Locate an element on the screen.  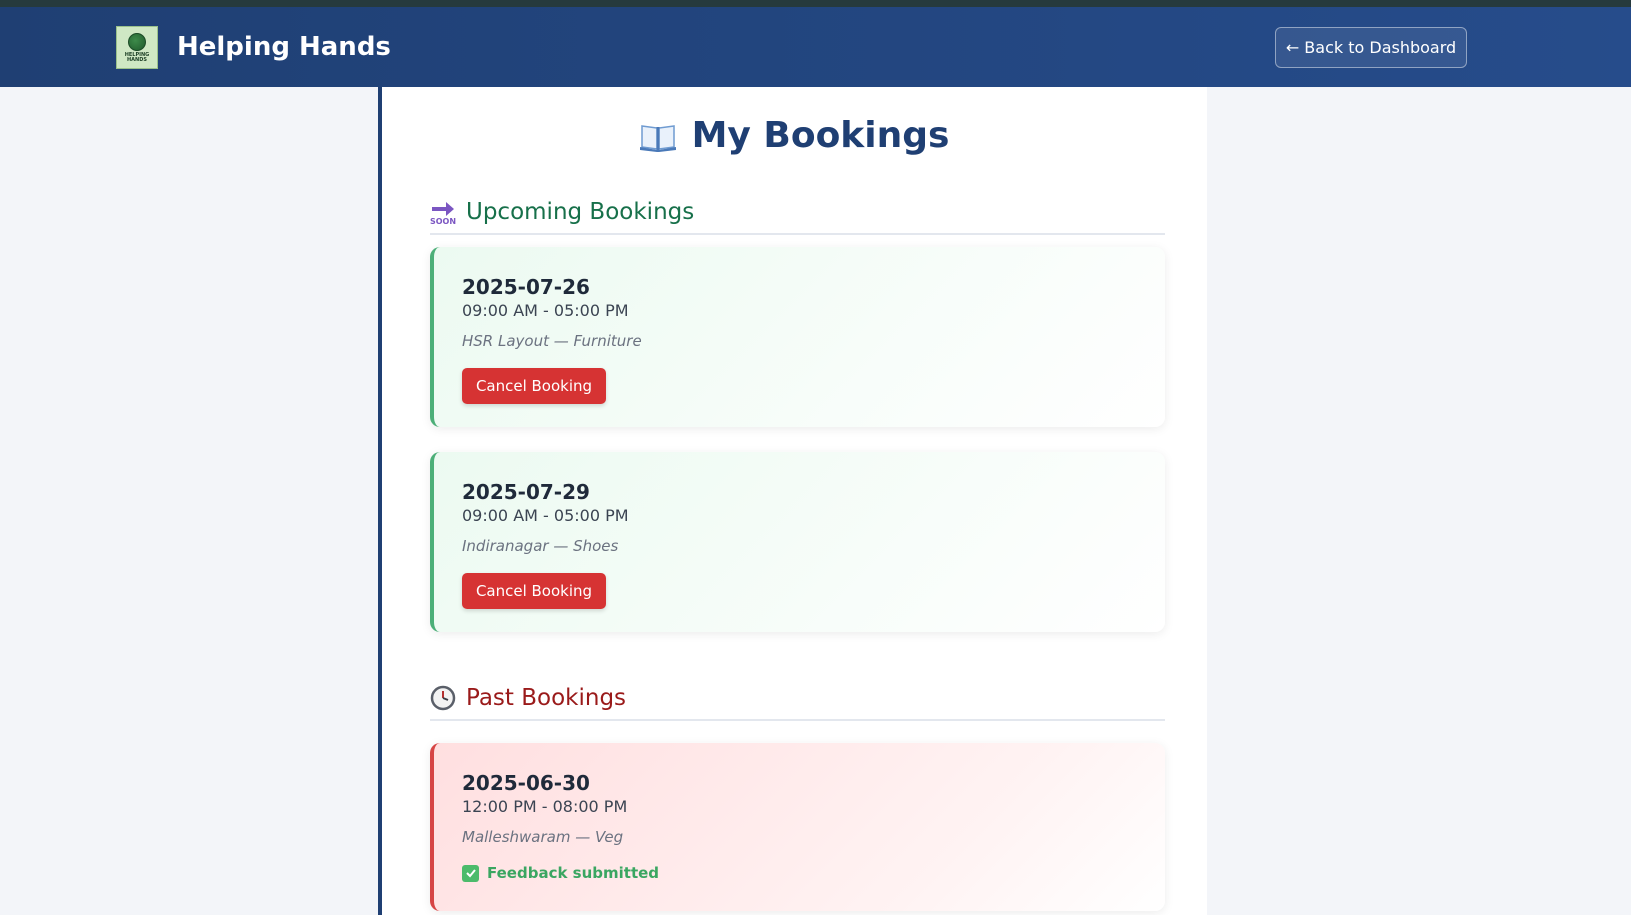
page-title: My Bookings is located at coordinates (794, 135).